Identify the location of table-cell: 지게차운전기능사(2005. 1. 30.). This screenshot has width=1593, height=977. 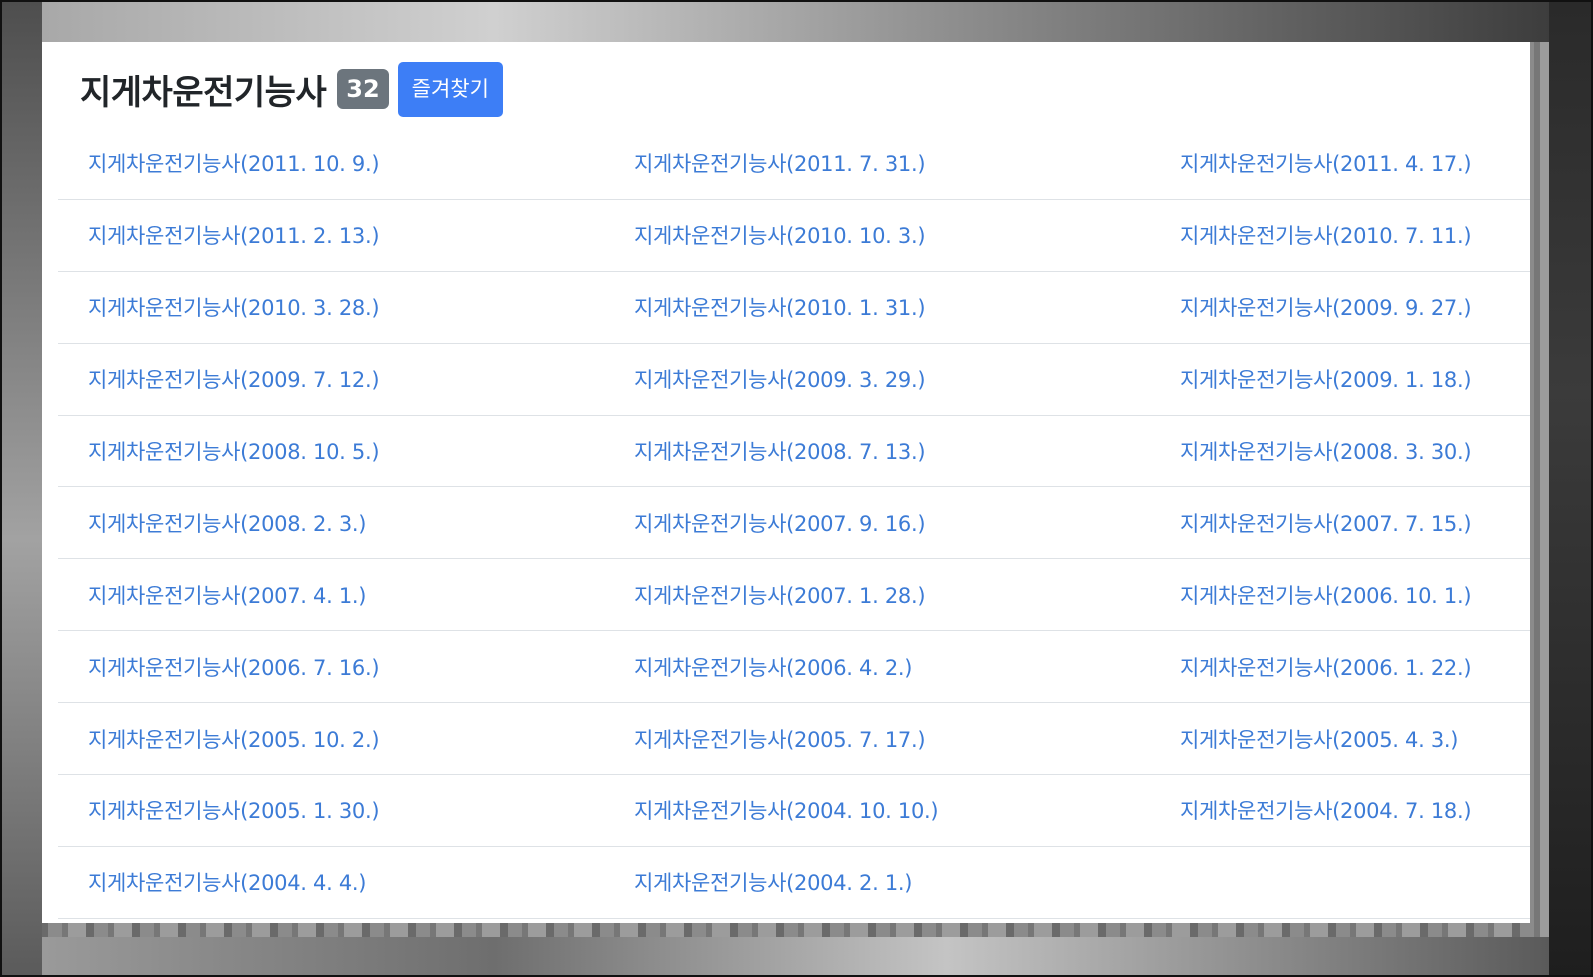
(331, 810).